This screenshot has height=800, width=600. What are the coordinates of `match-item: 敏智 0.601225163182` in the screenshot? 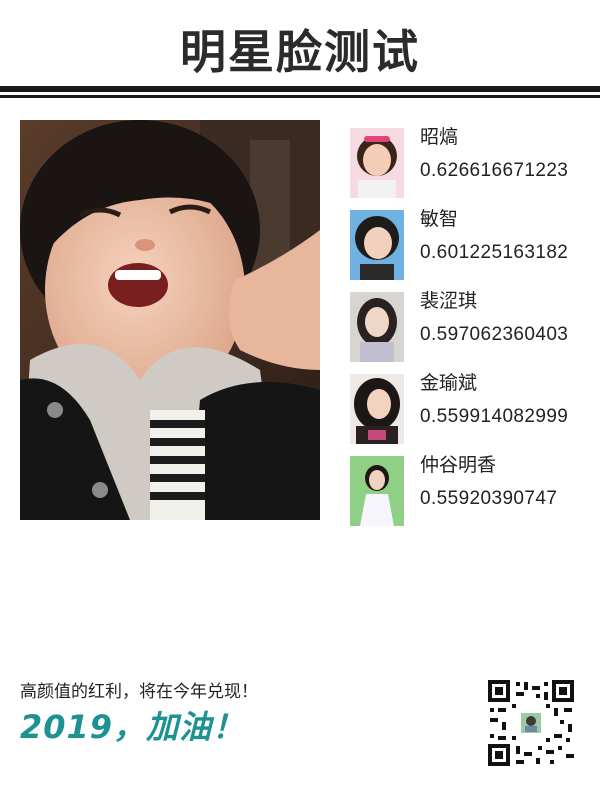 It's located at (470, 243).